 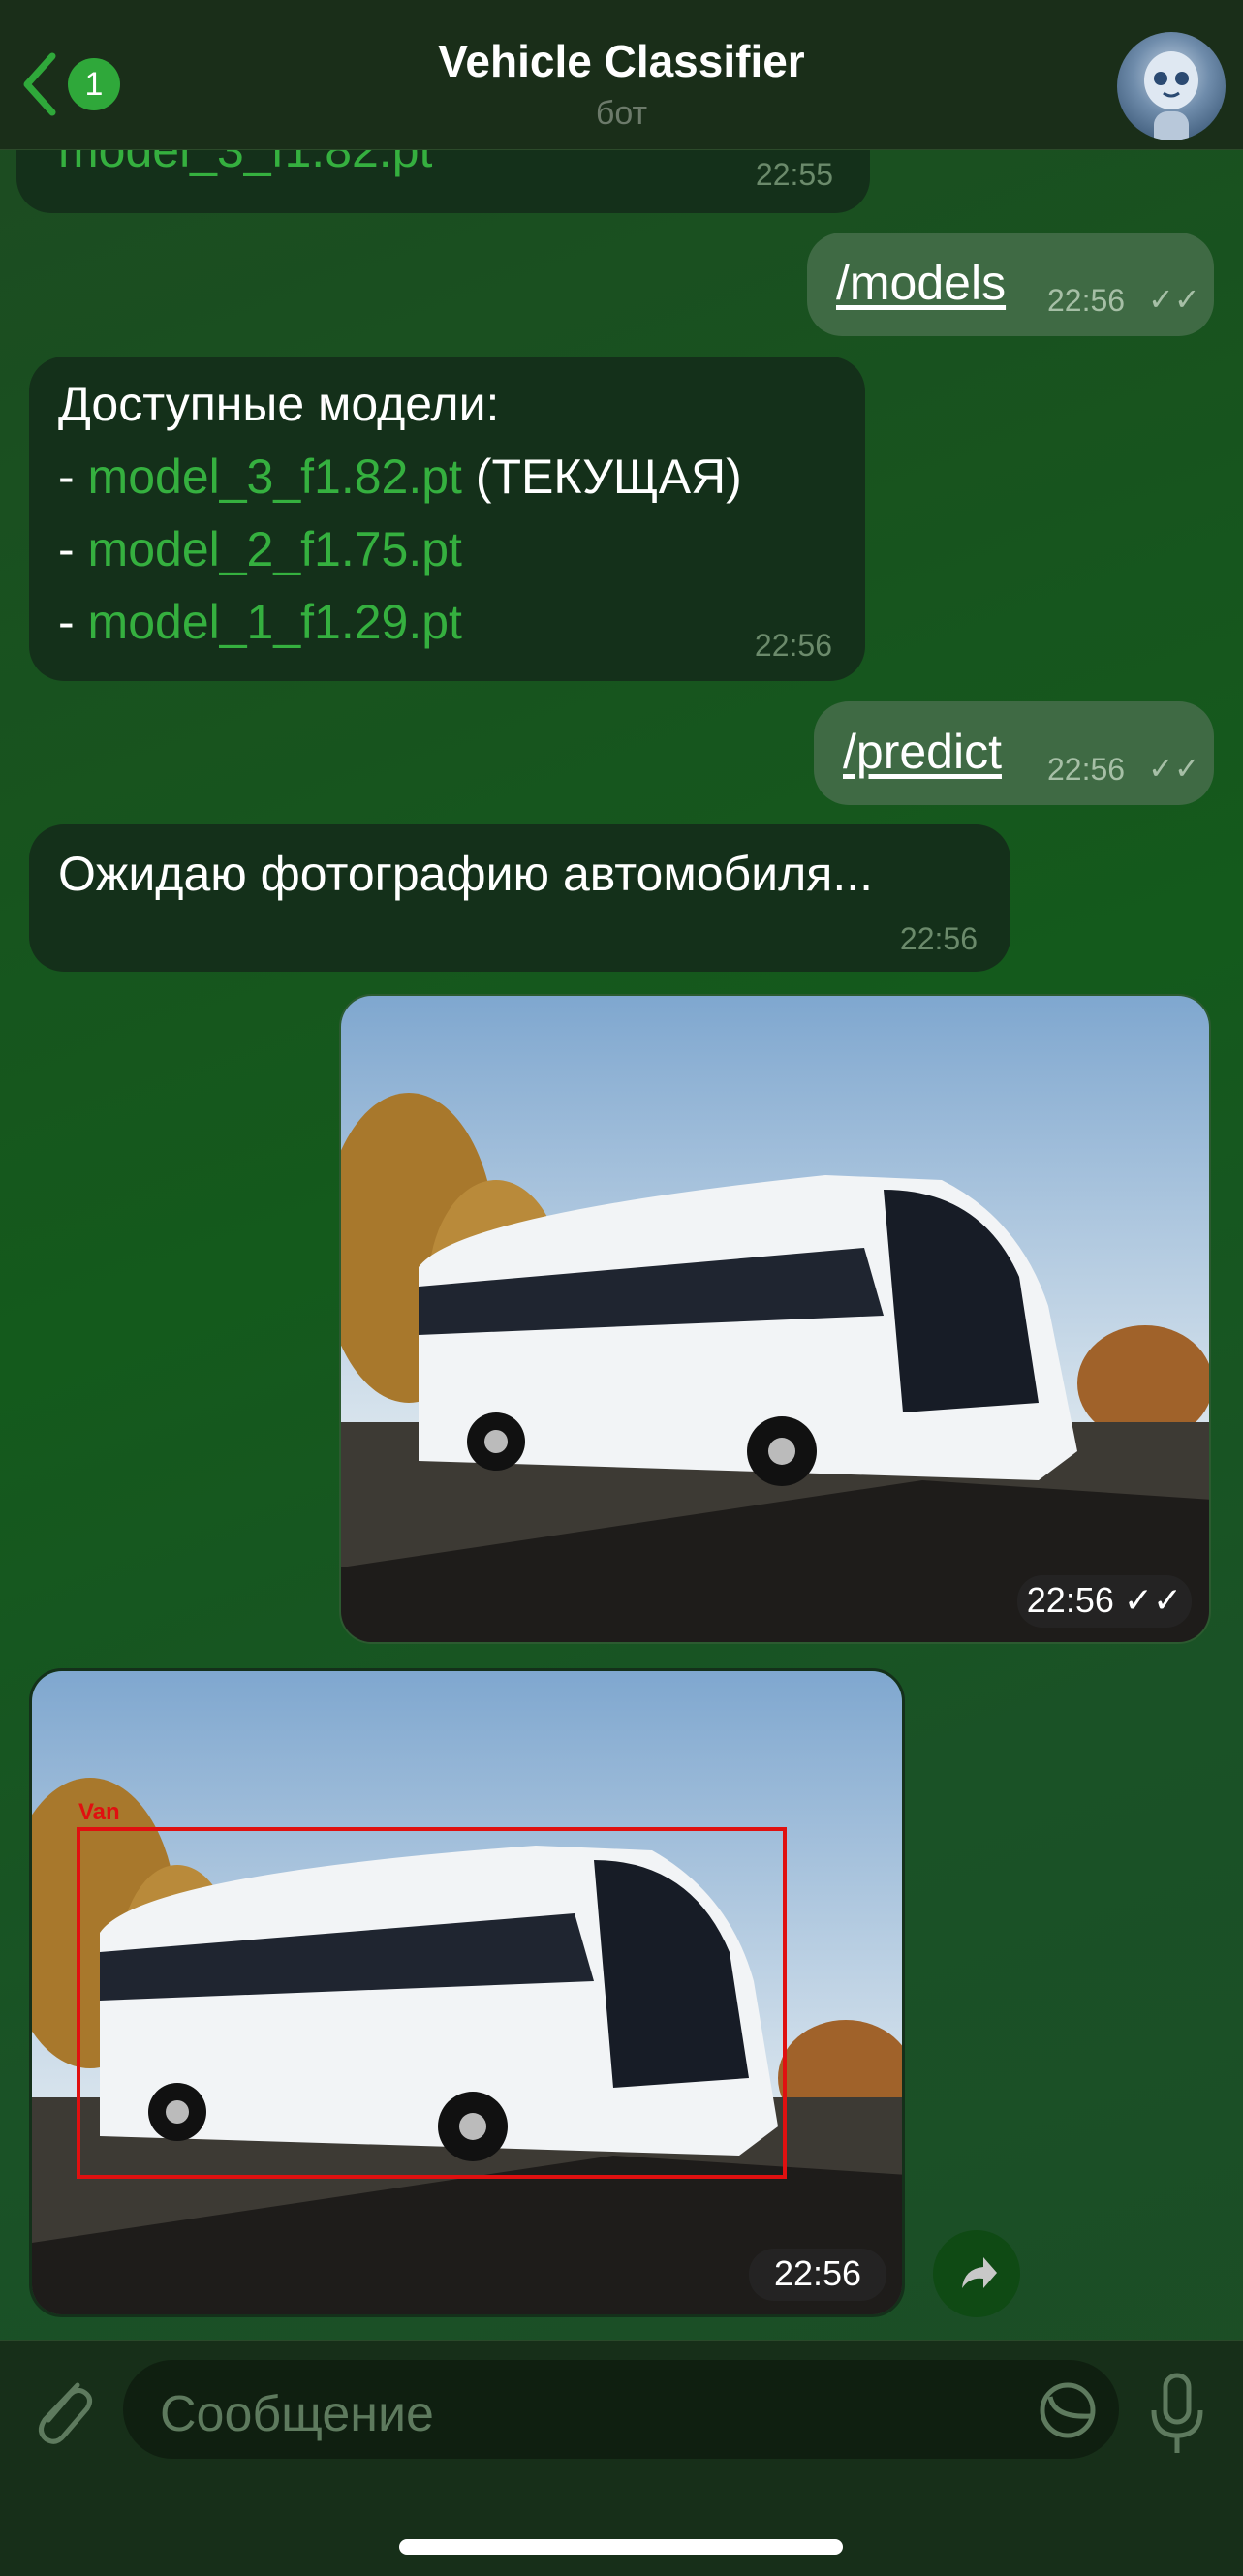 What do you see at coordinates (1011, 284) in the screenshot?
I see `message-bubble-outgoing: /models 22:56 ✓✓` at bounding box center [1011, 284].